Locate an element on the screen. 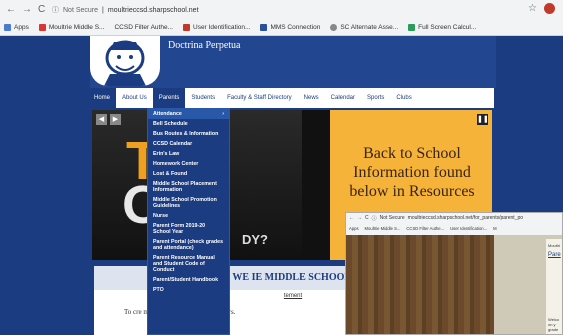 The image size is (563, 335). next-slide-icon: ▶ is located at coordinates (115, 119).